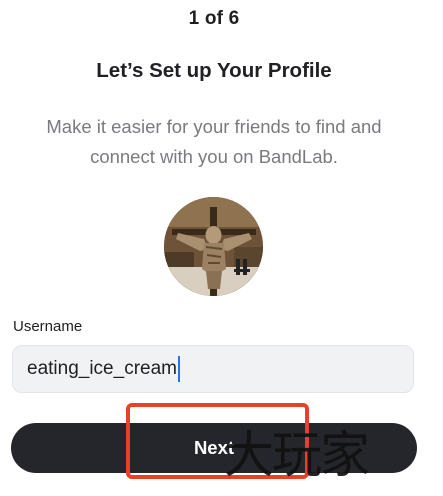 Image resolution: width=443 pixels, height=496 pixels. What do you see at coordinates (214, 70) in the screenshot?
I see `page-title: Let’s Set up Your Profile` at bounding box center [214, 70].